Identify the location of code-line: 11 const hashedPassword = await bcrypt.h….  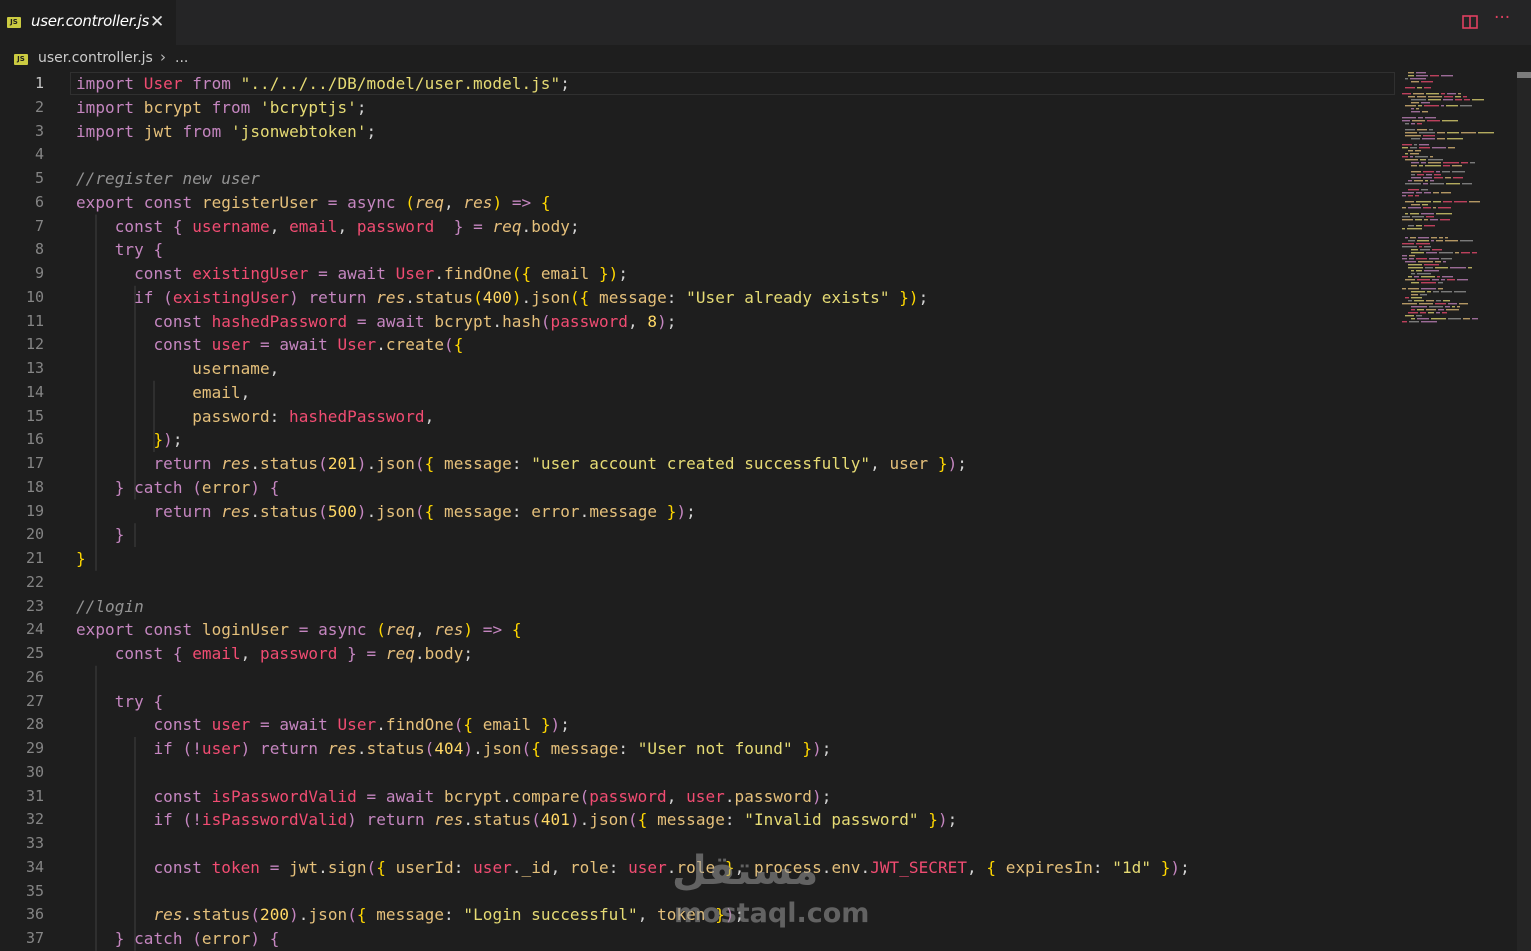
(697, 322).